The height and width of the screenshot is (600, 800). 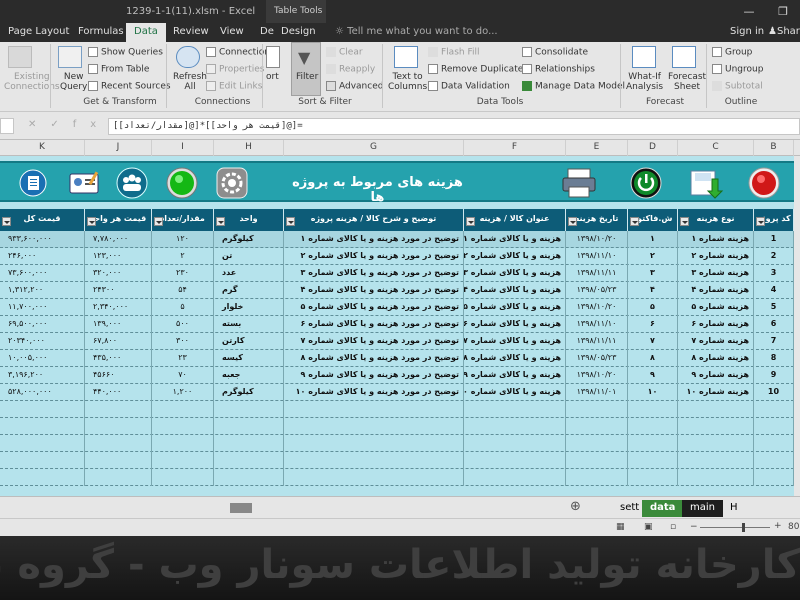 I want to click on column-header-b: B, so click(x=774, y=148).